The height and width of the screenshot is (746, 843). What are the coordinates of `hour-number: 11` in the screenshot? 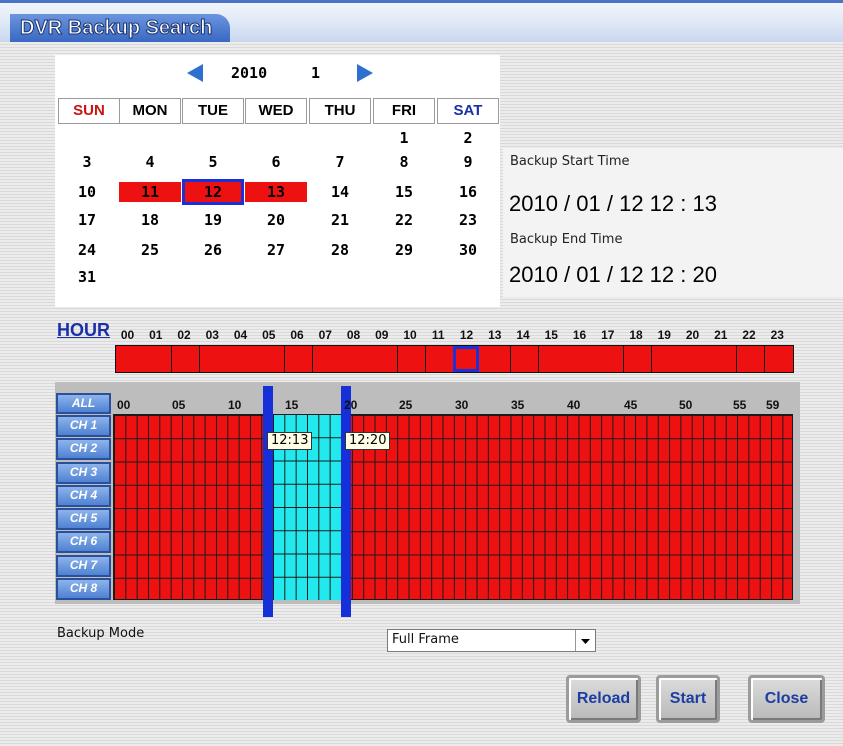 It's located at (438, 335).